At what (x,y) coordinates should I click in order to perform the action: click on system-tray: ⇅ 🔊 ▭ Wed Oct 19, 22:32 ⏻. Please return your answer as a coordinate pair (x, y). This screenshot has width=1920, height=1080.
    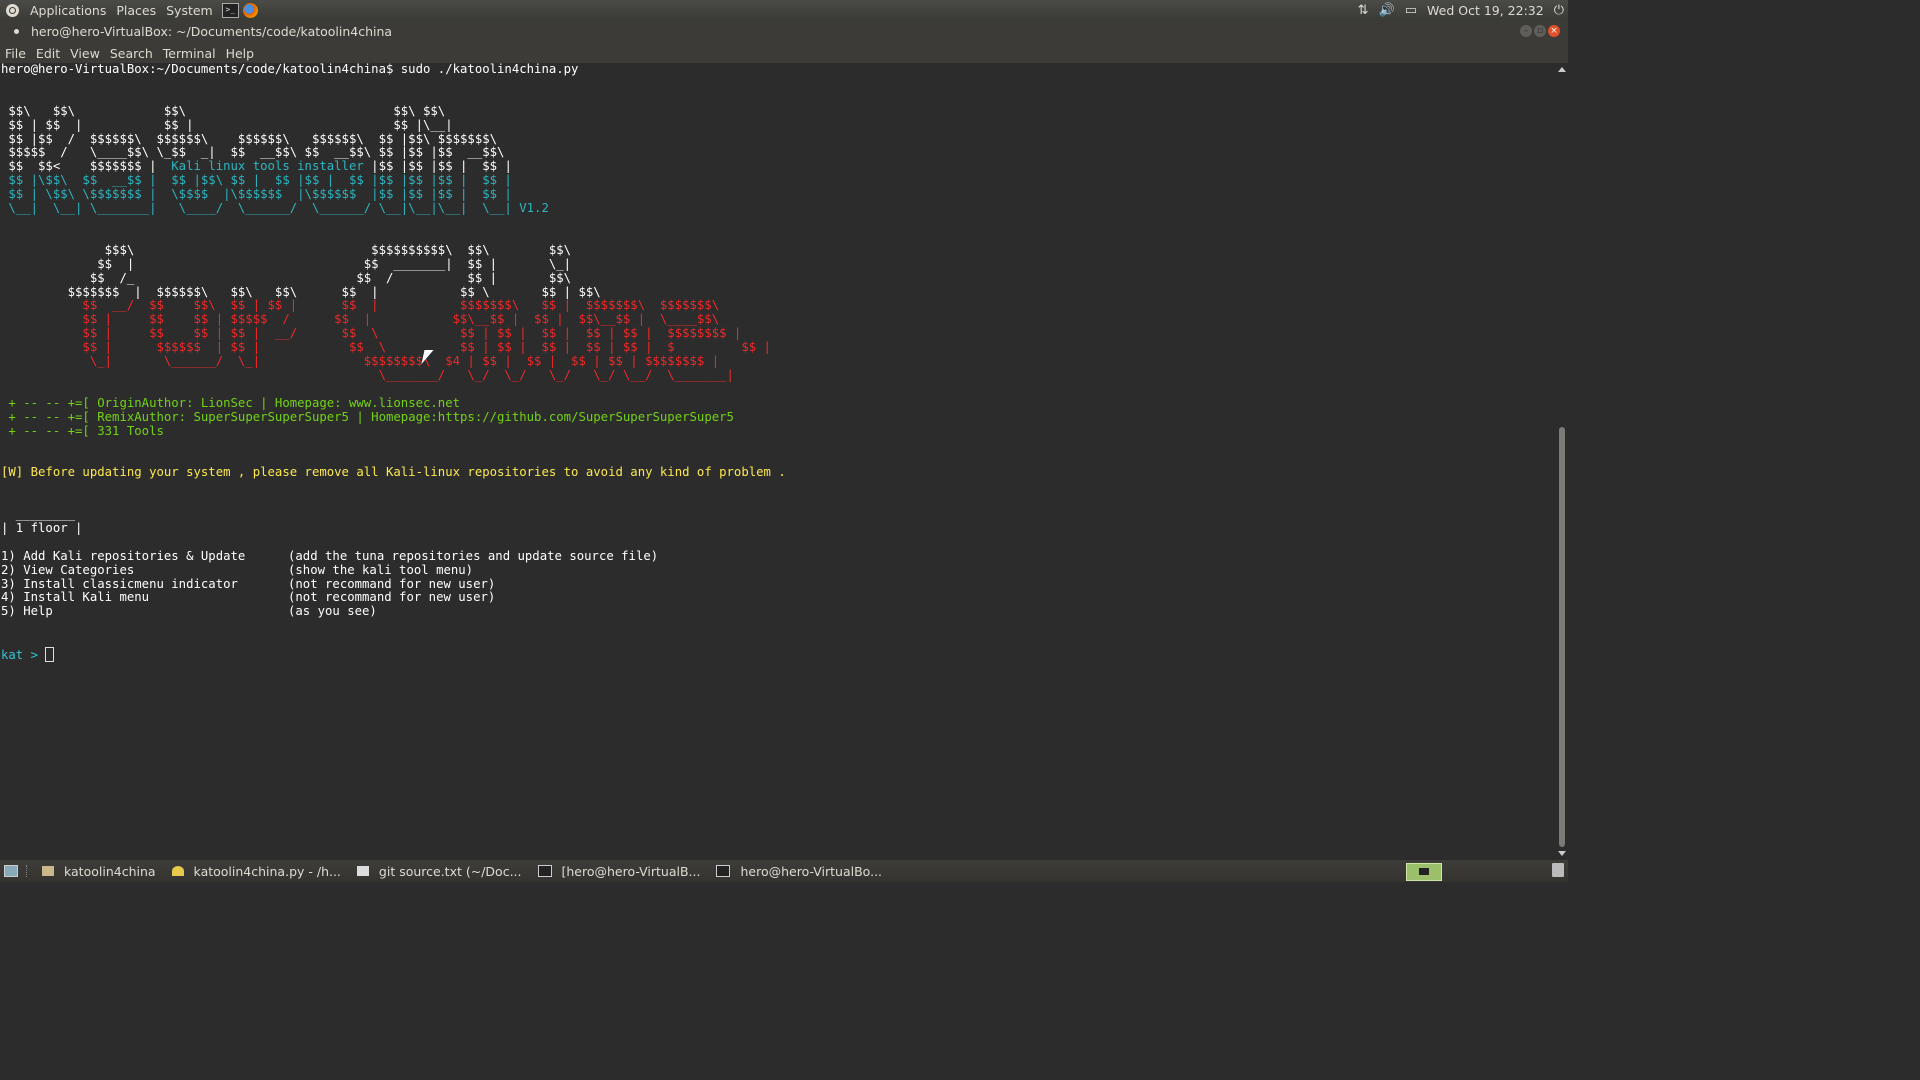
    Looking at the image, I should click on (1463, 10).